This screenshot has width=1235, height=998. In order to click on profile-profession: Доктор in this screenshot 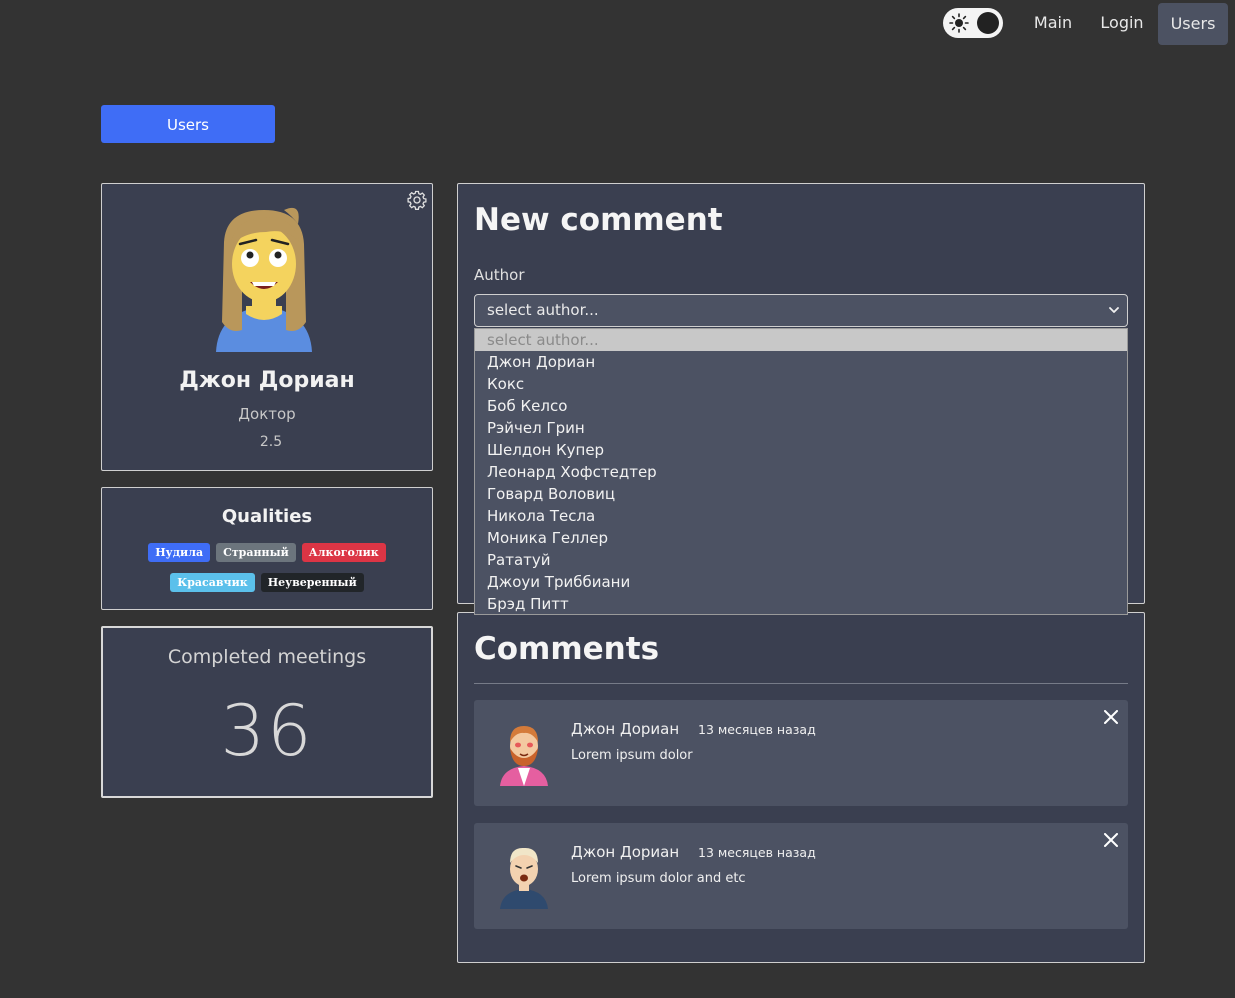, I will do `click(267, 414)`.